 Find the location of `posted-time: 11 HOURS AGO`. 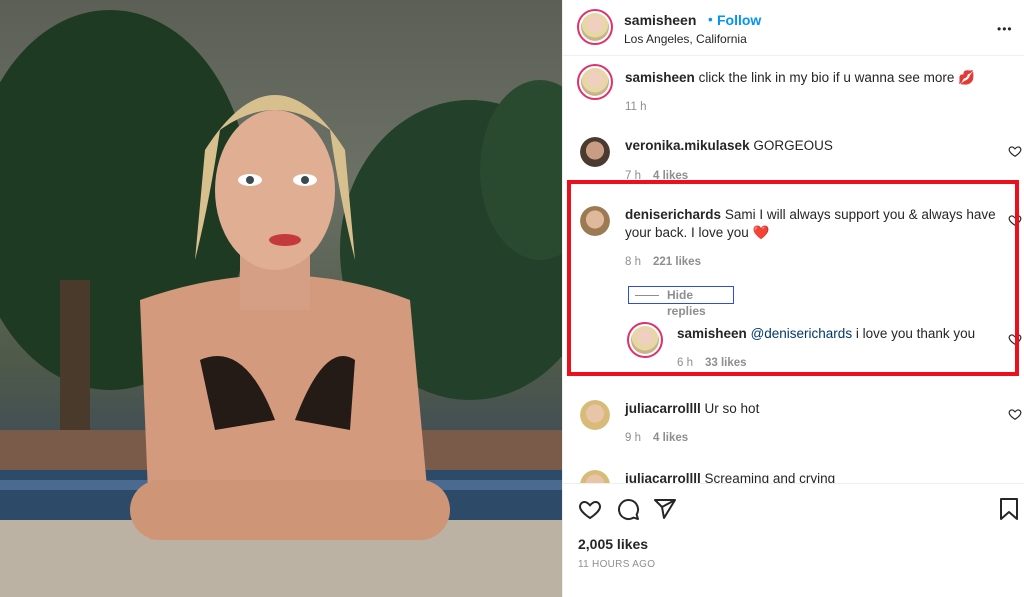

posted-time: 11 HOURS AGO is located at coordinates (617, 564).